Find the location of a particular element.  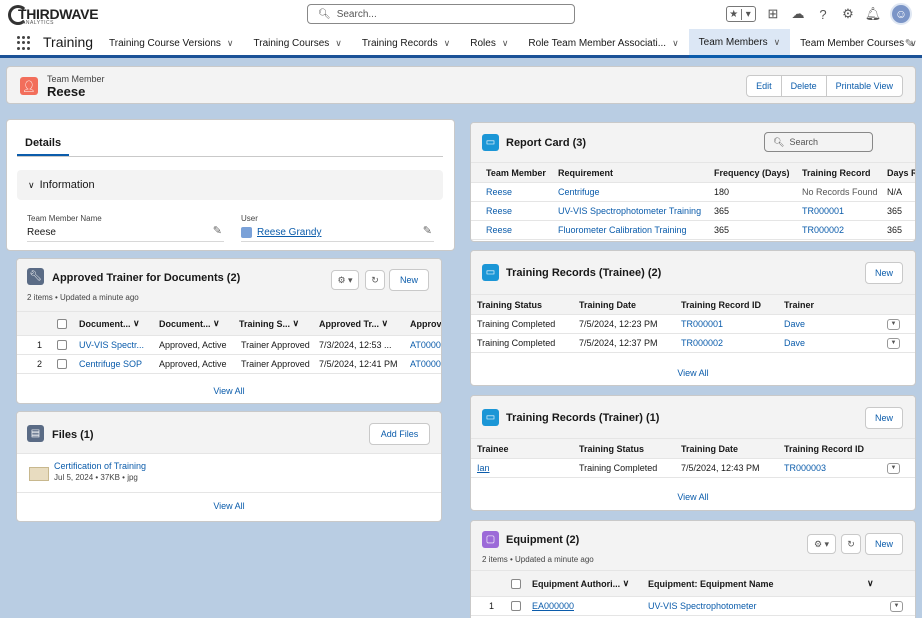

card-title: Report Card (3) is located at coordinates (546, 143).